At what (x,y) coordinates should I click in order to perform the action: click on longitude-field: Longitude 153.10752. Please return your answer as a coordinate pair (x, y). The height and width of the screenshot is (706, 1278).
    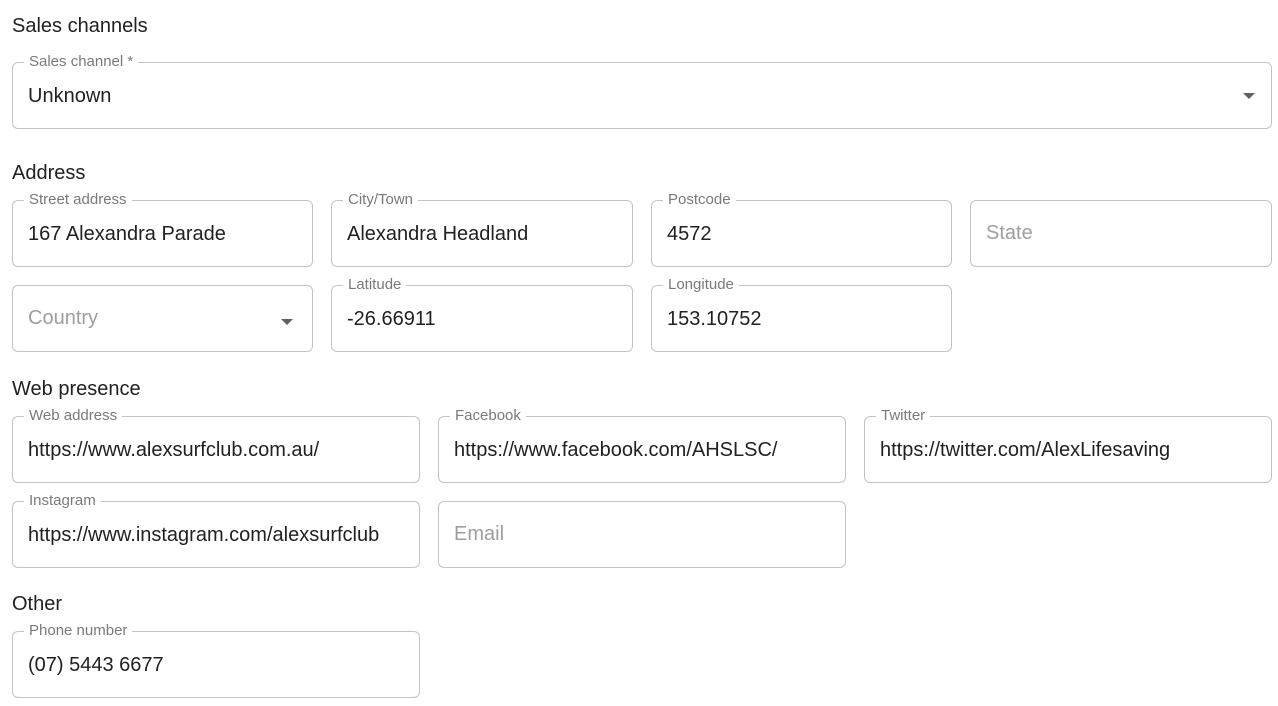
    Looking at the image, I should click on (801, 314).